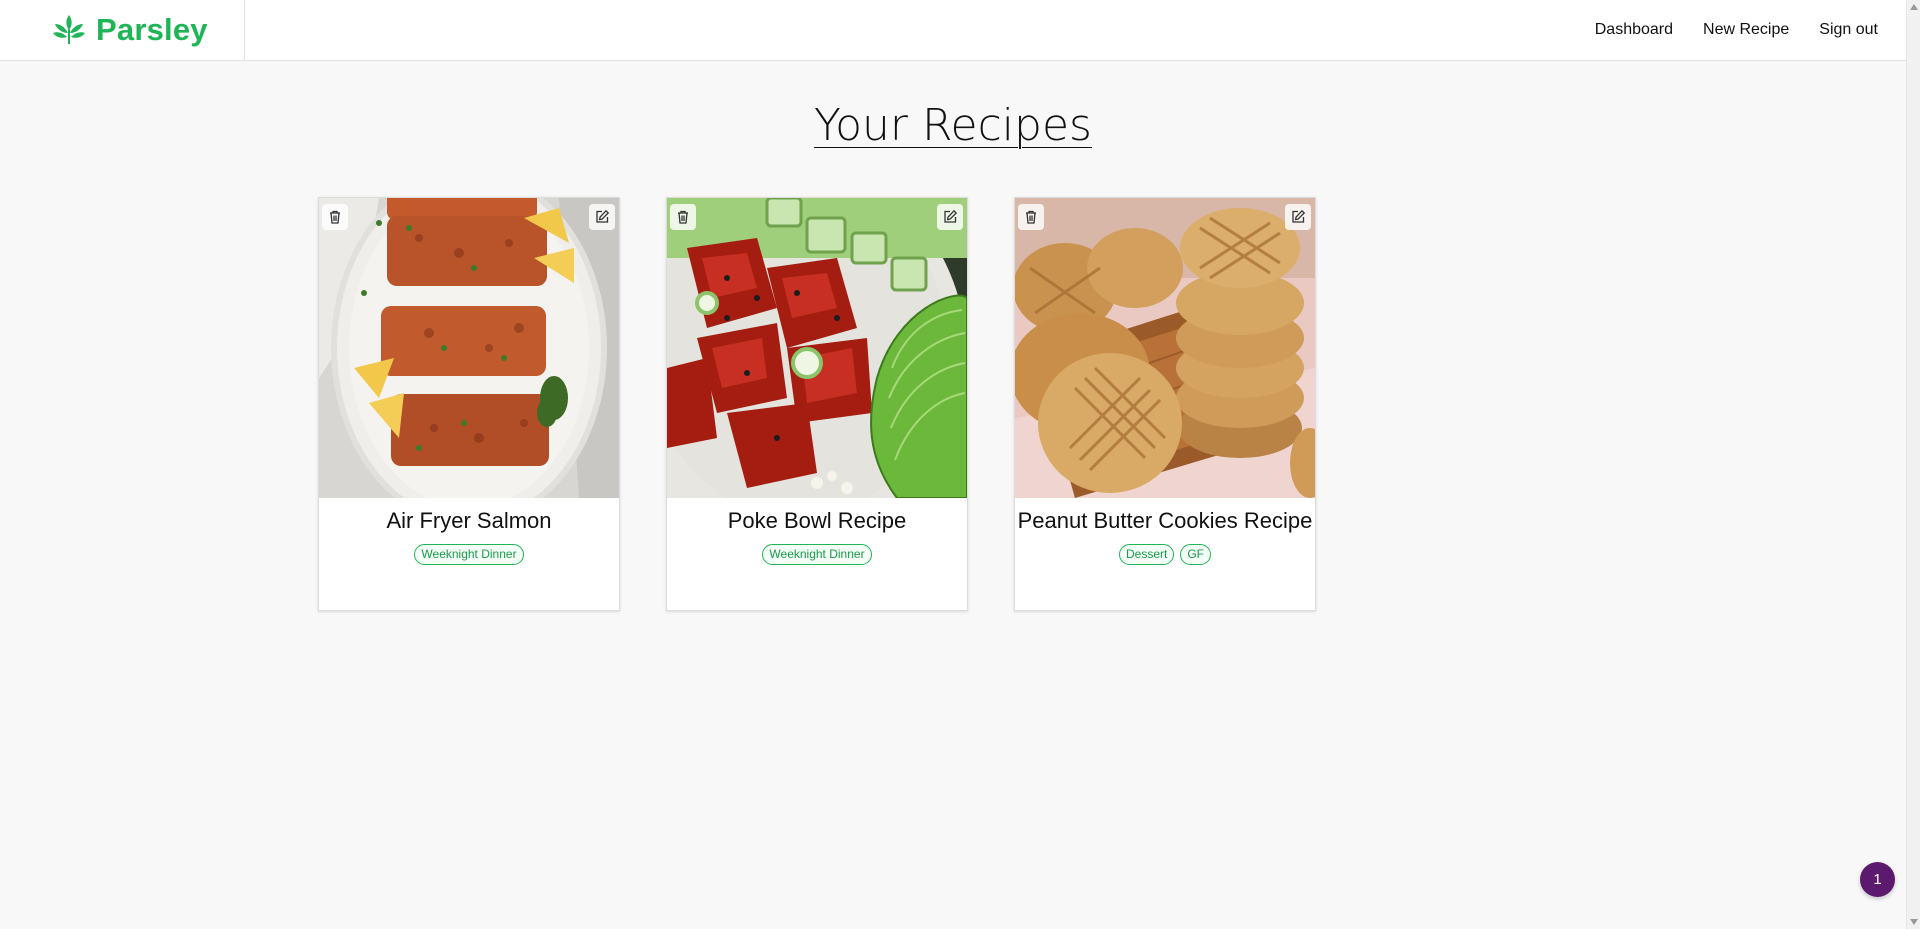  Describe the element at coordinates (469, 520) in the screenshot. I see `recipe-title: Air Fryer Salmon` at that location.